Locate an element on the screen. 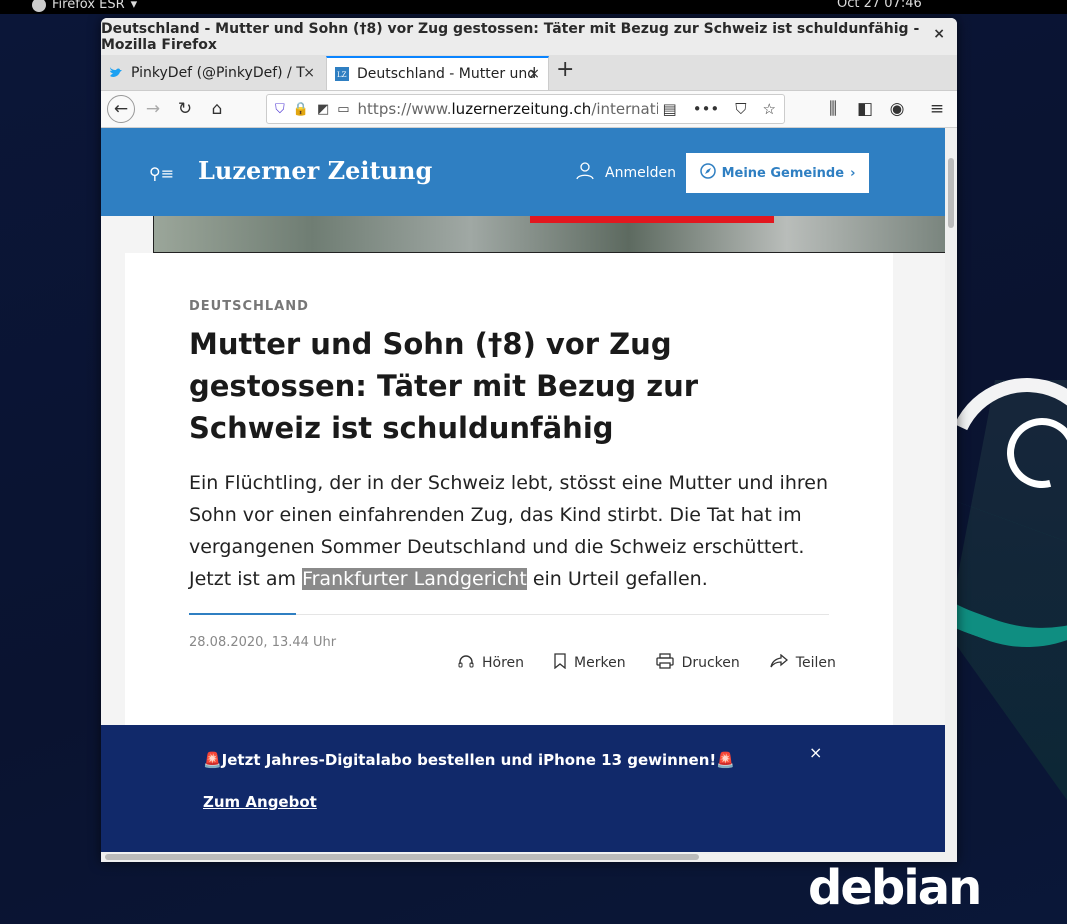 The image size is (1067, 924). pocket-icon: ⛉ is located at coordinates (740, 109).